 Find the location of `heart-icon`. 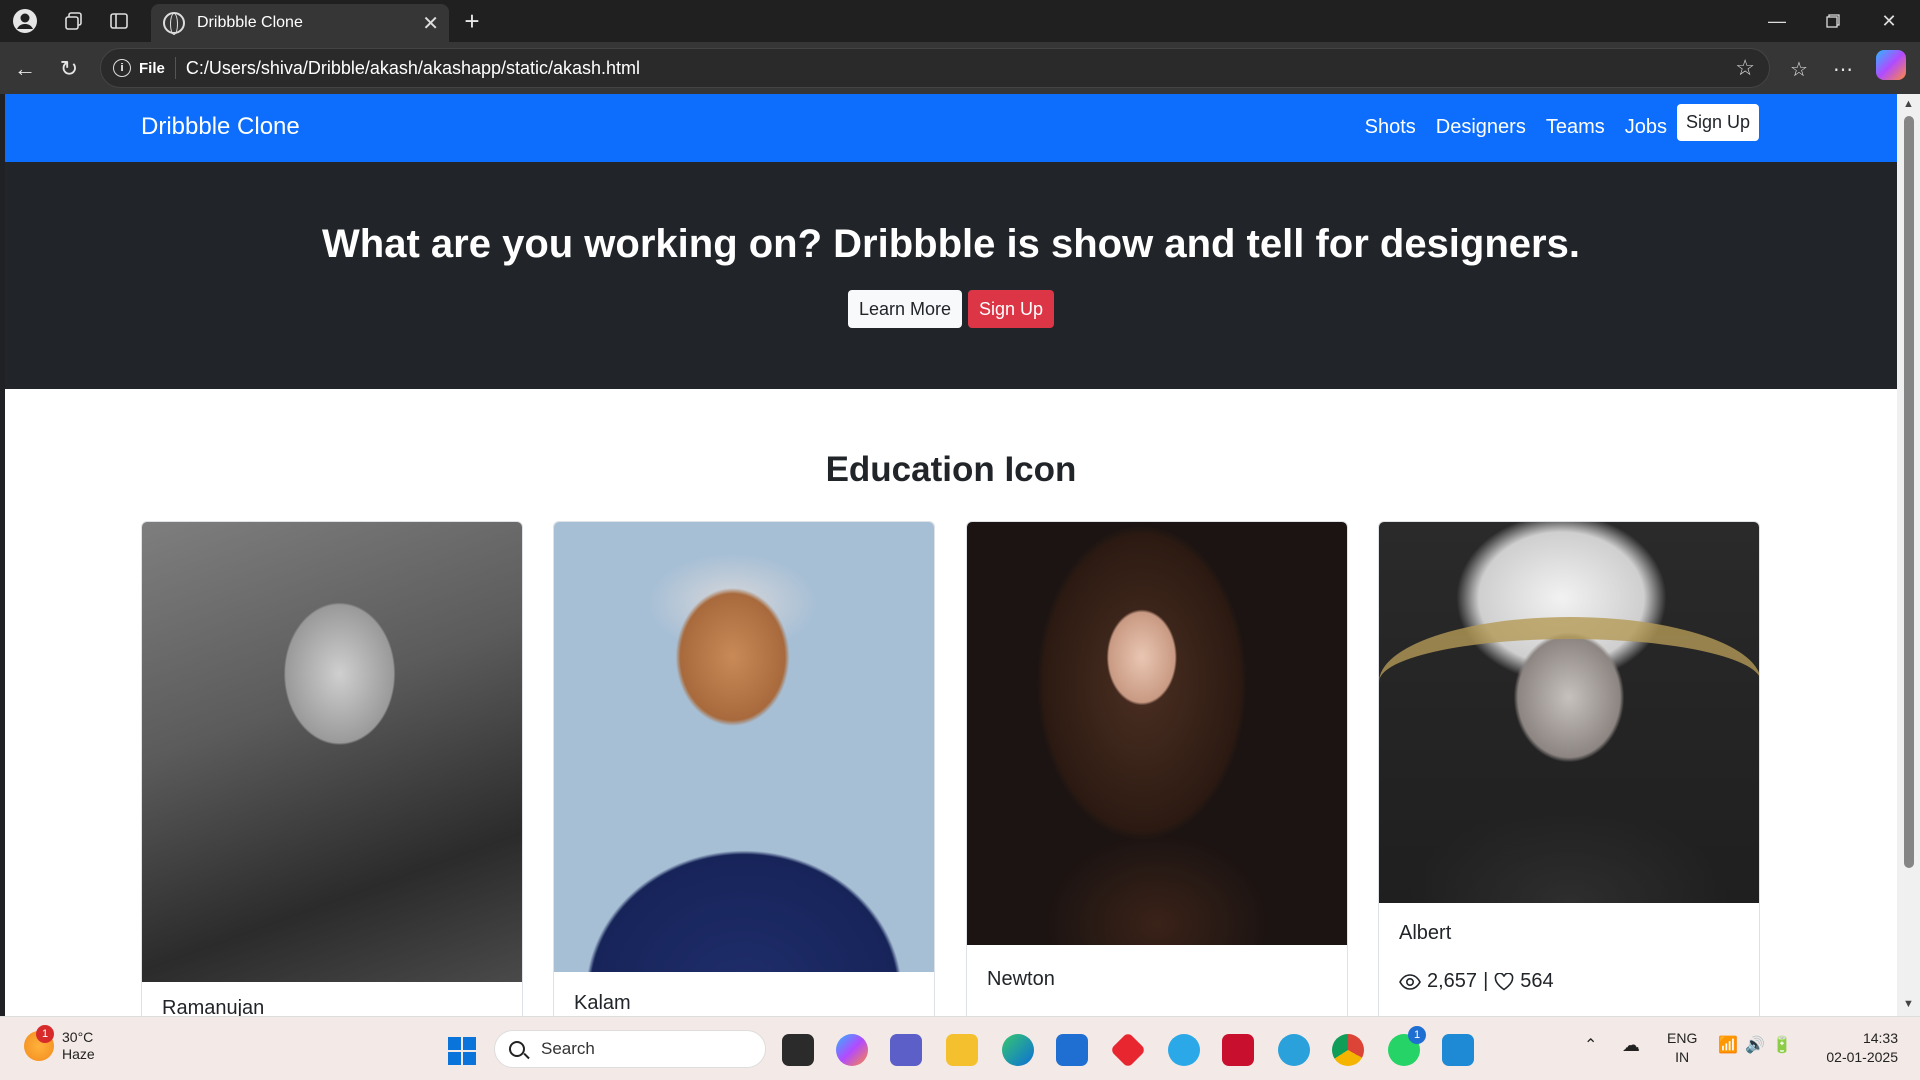

heart-icon is located at coordinates (1504, 981).